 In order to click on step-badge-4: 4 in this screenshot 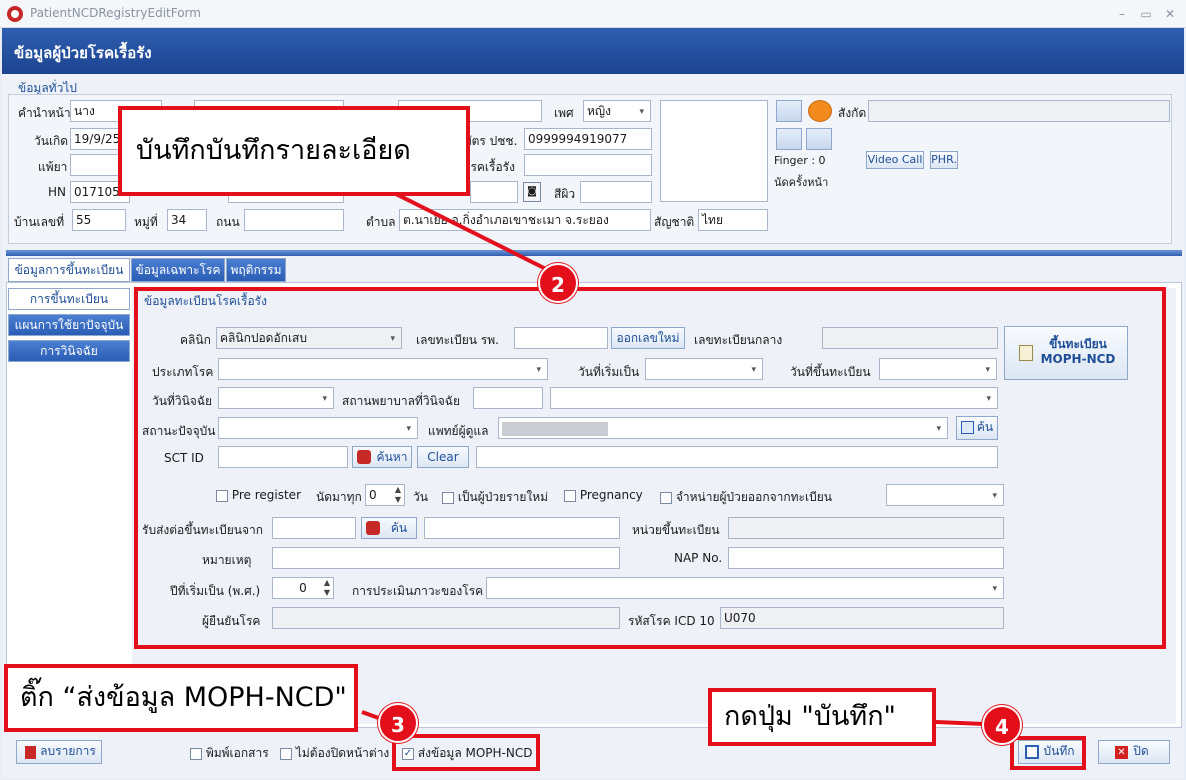, I will do `click(1002, 725)`.